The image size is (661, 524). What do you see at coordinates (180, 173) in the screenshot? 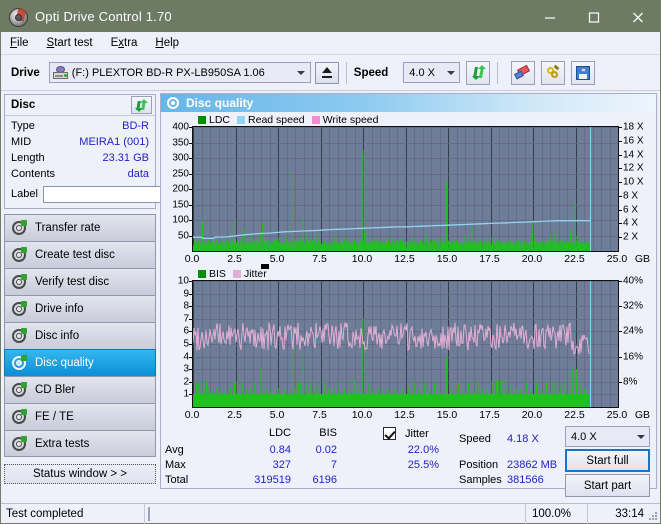
I see `y-tick-label: 250` at bounding box center [180, 173].